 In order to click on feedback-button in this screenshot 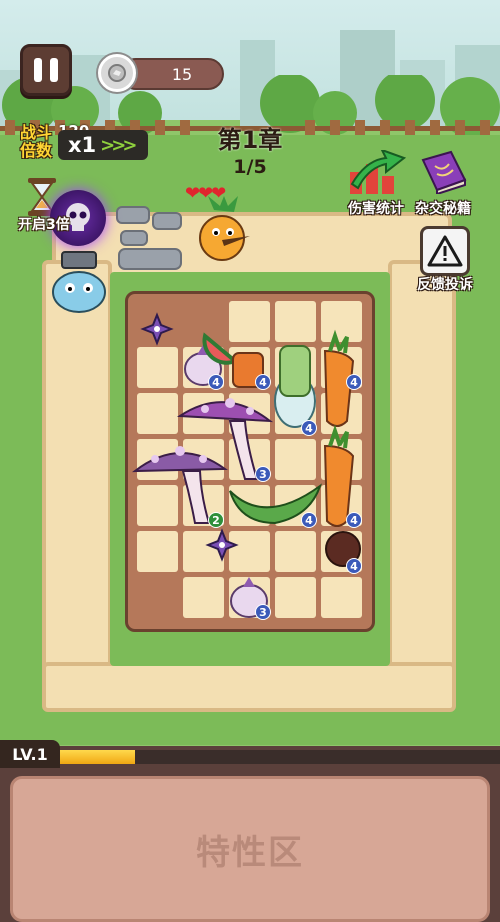, I will do `click(445, 251)`.